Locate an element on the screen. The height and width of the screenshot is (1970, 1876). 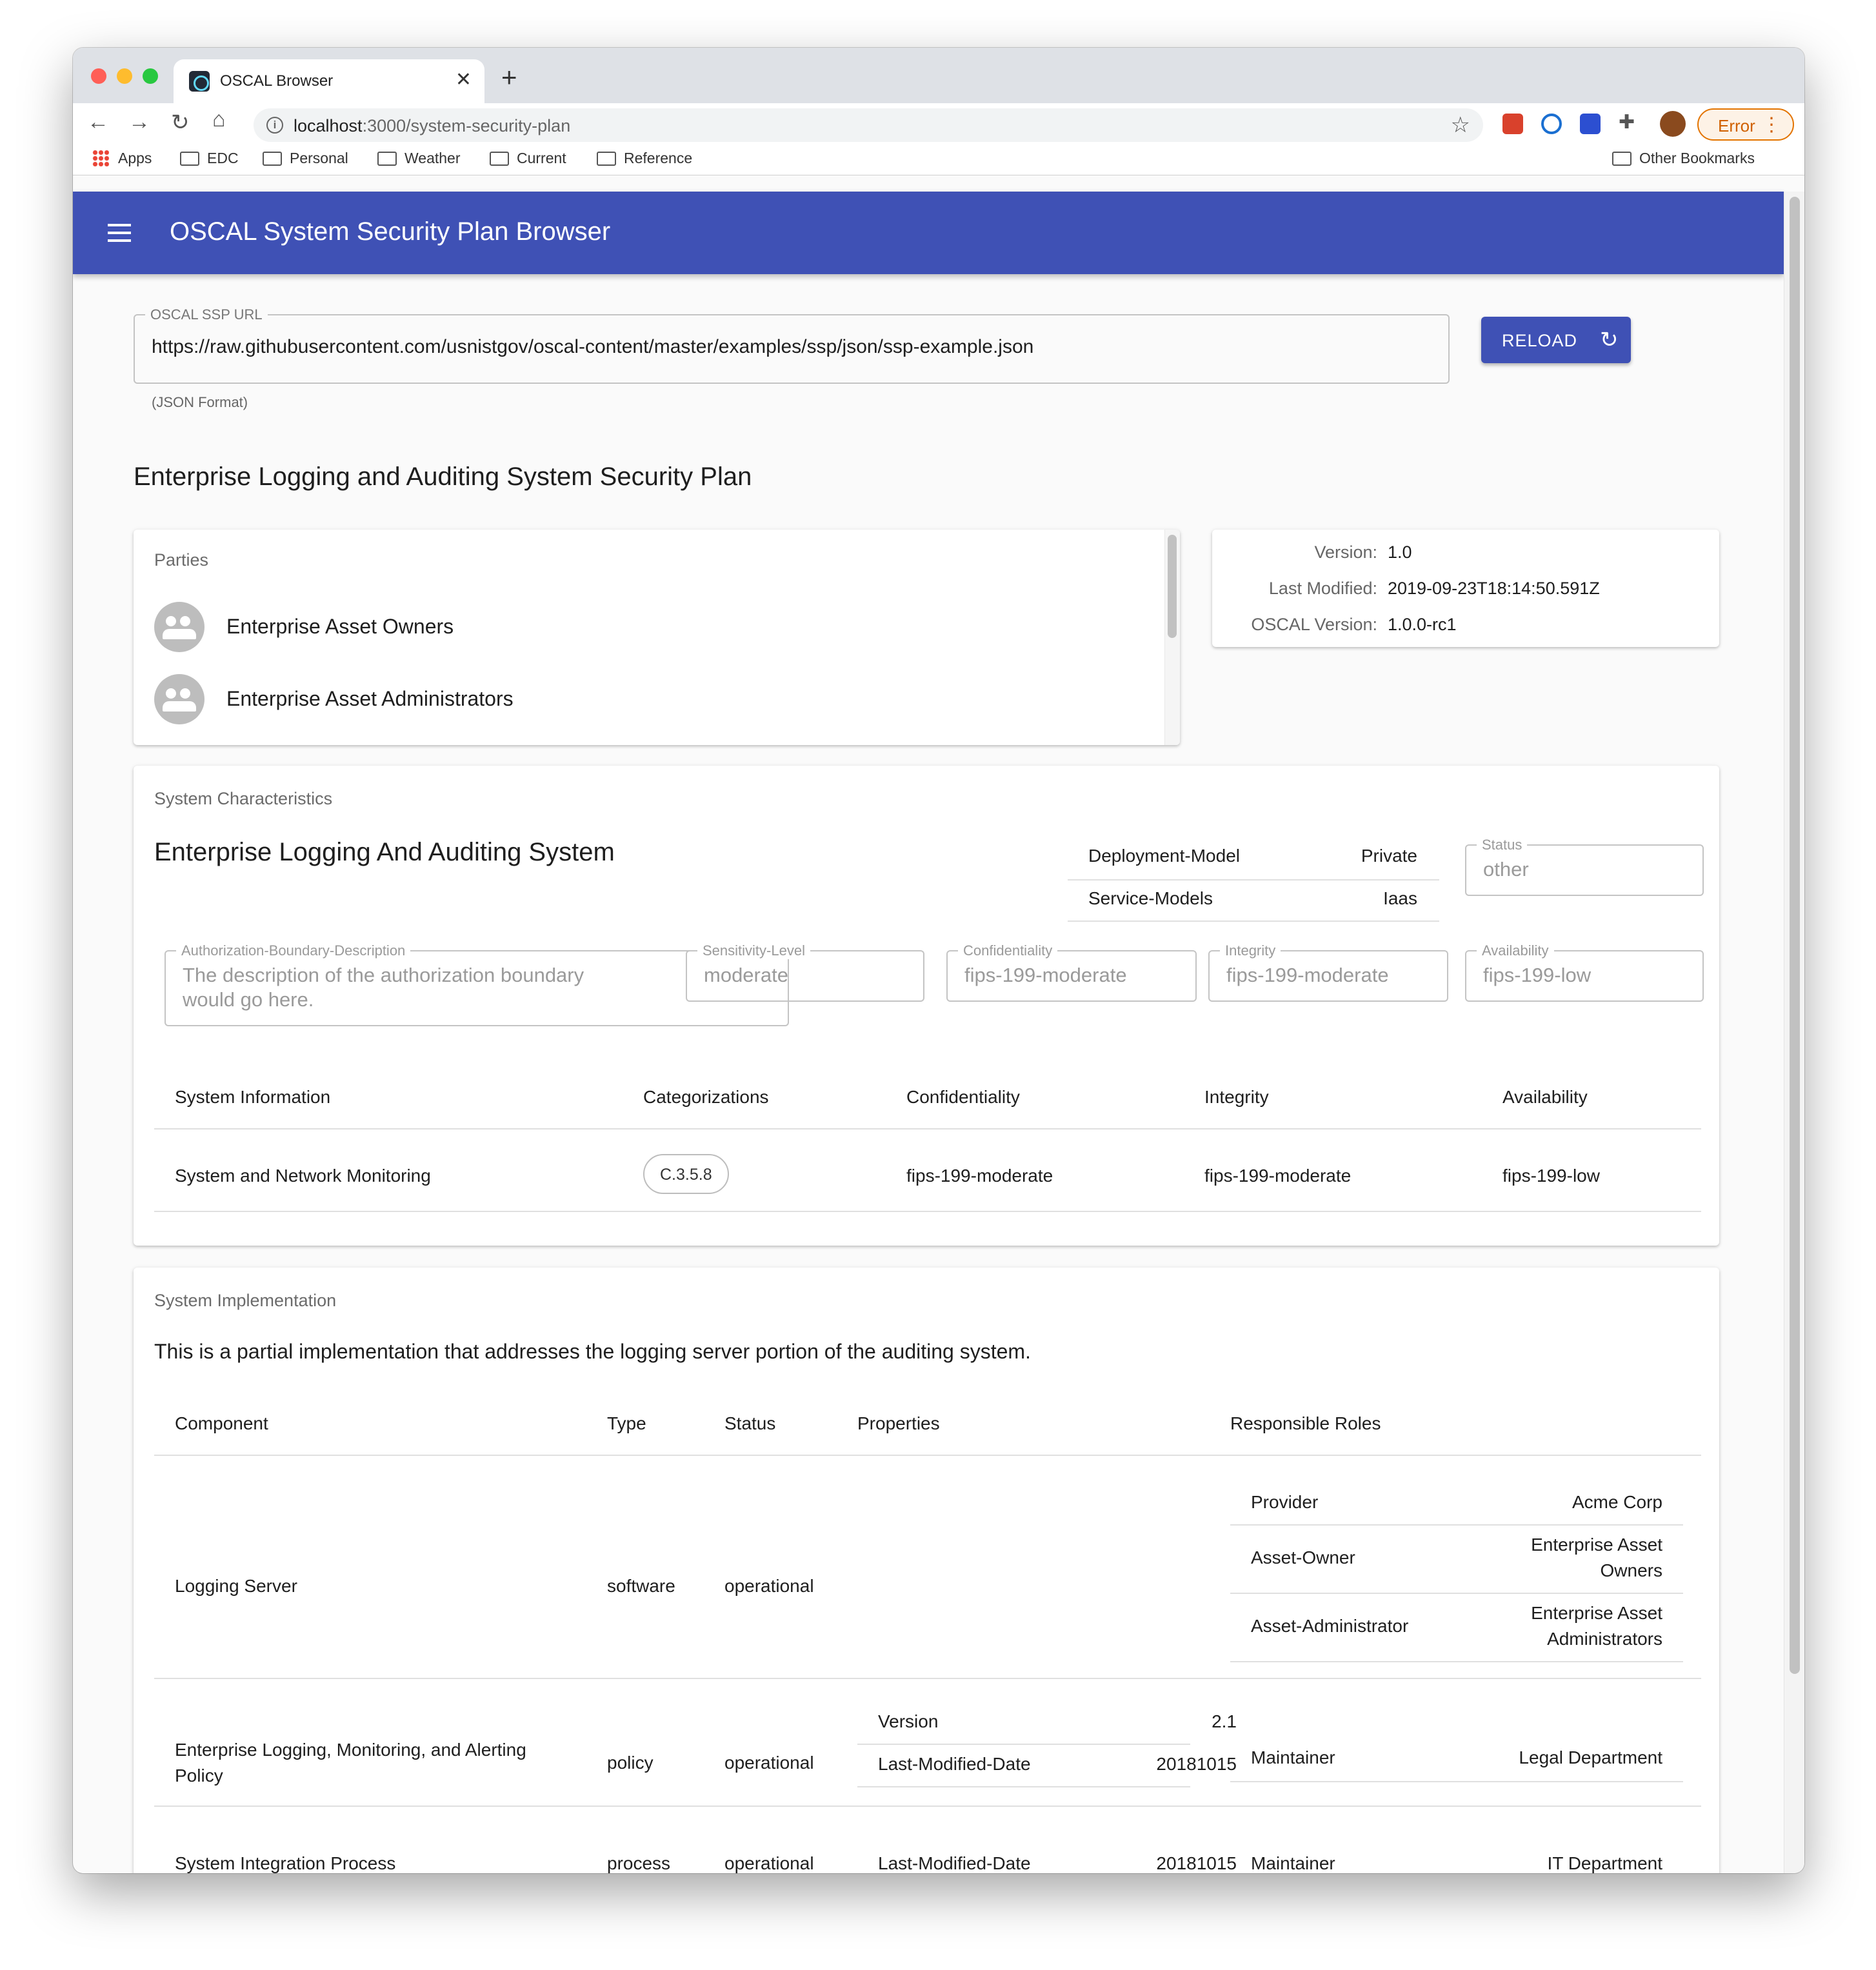
page-scrollbar is located at coordinates (1794, 1032).